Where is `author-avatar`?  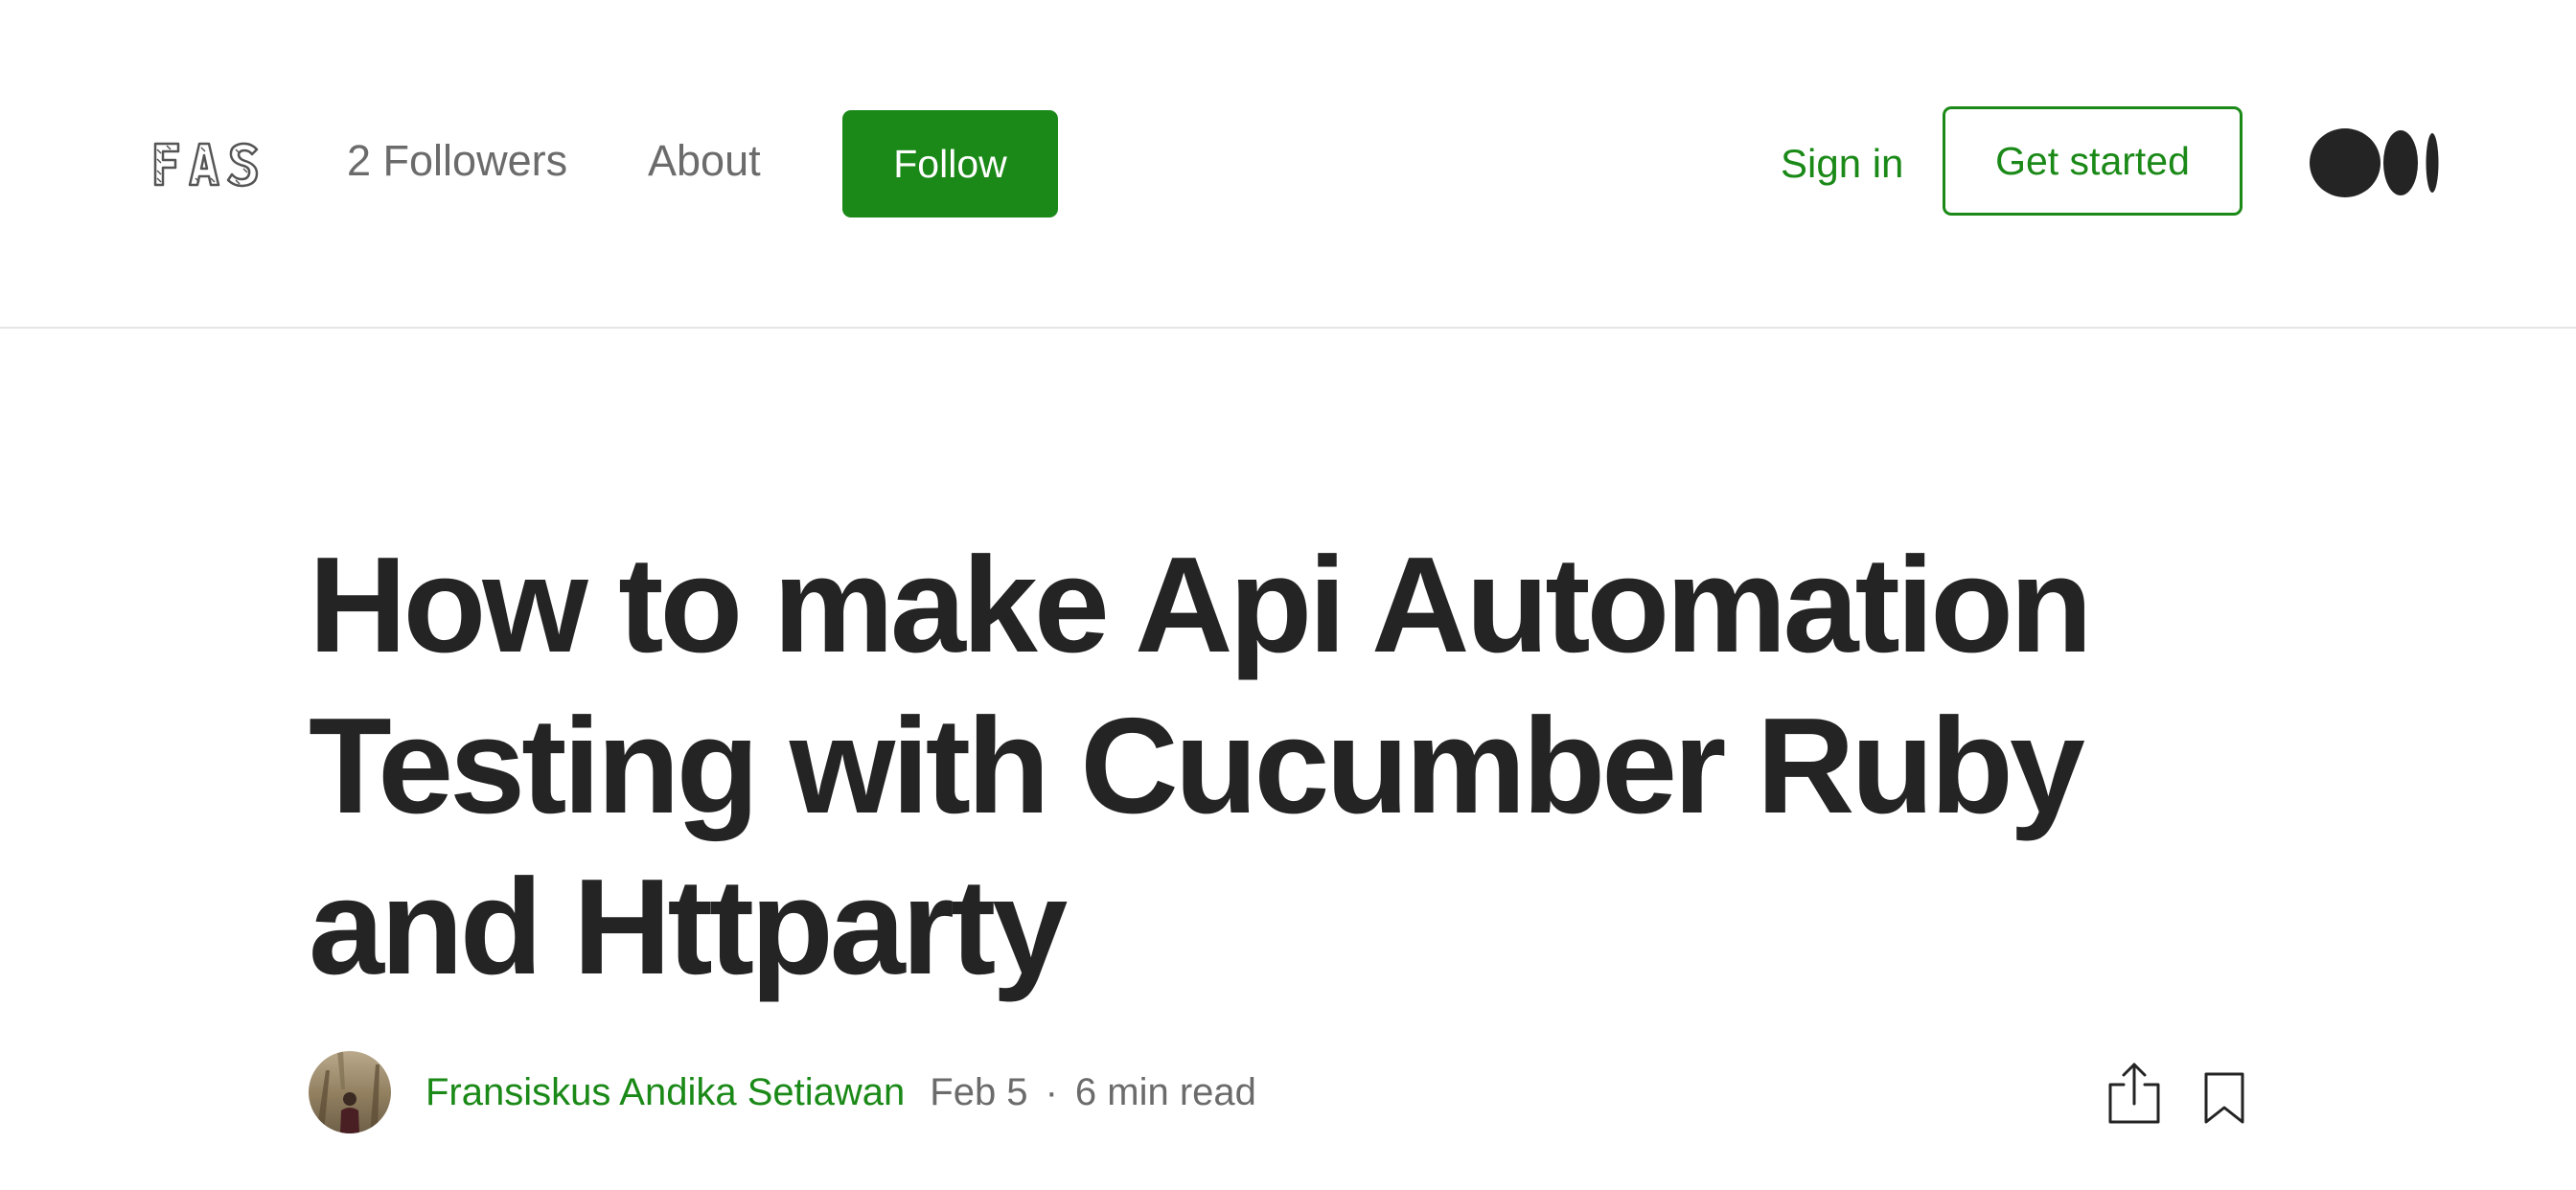
author-avatar is located at coordinates (350, 1092).